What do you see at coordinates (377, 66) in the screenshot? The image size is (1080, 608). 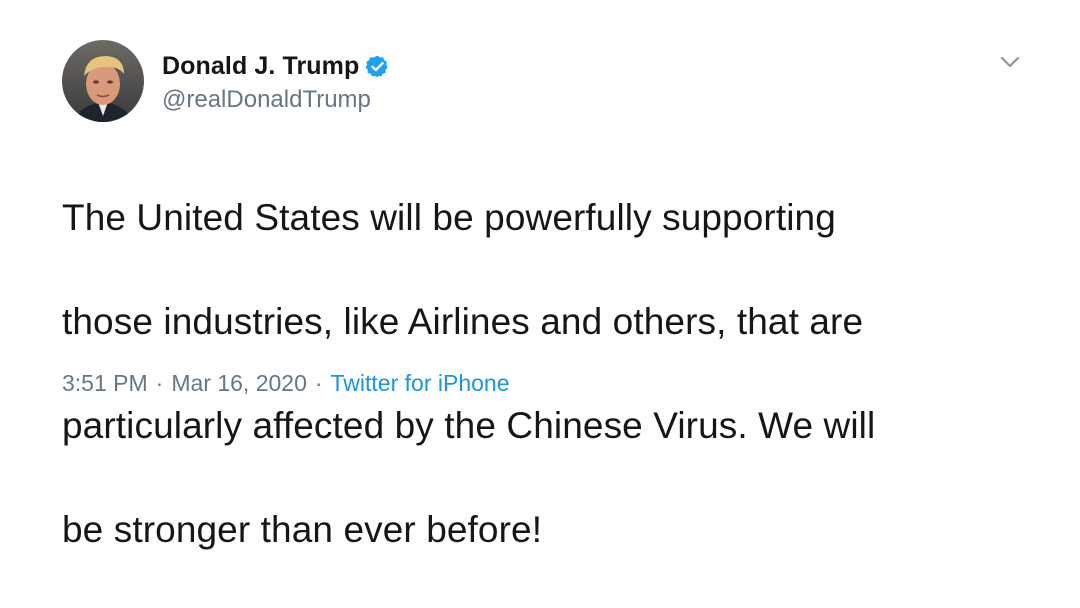 I see `verified-badge-icon` at bounding box center [377, 66].